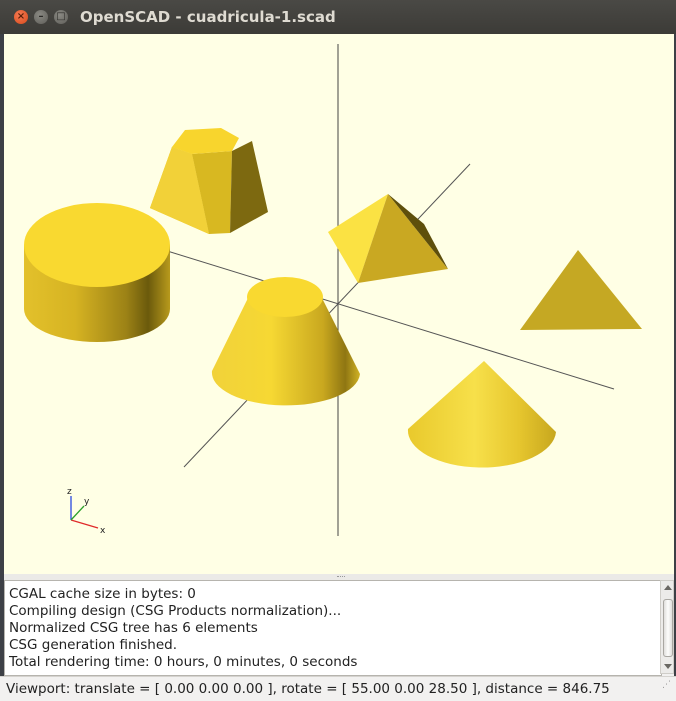 The height and width of the screenshot is (701, 676). I want to click on scroll-up-arrow-icon, so click(668, 587).